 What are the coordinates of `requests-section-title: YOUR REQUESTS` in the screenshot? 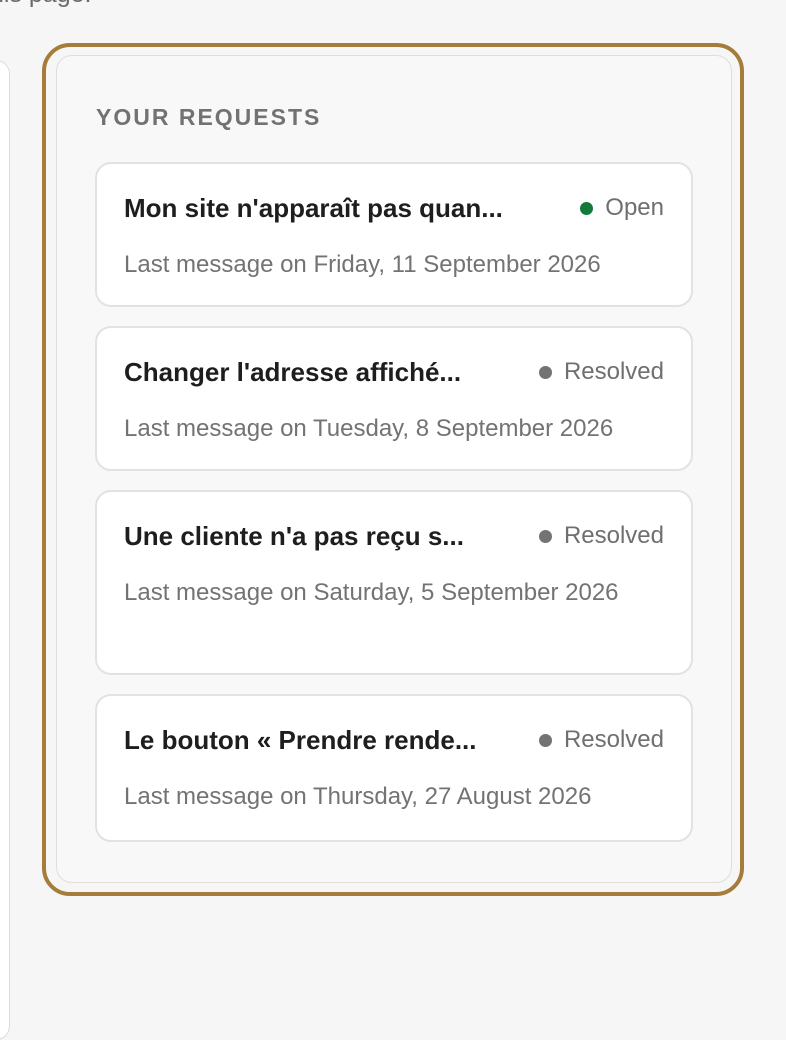 It's located at (209, 117).